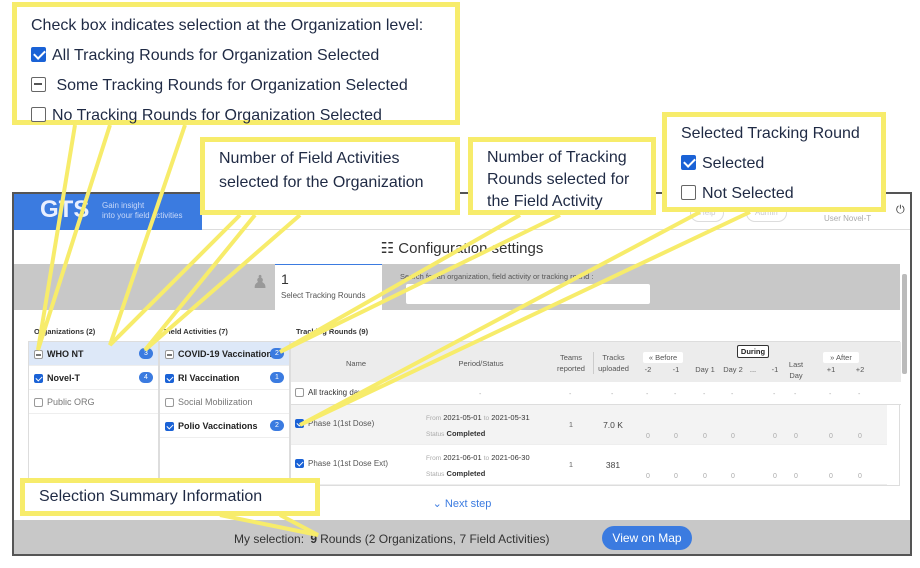  What do you see at coordinates (420, 283) in the screenshot?
I see `pointer-round-count` at bounding box center [420, 283].